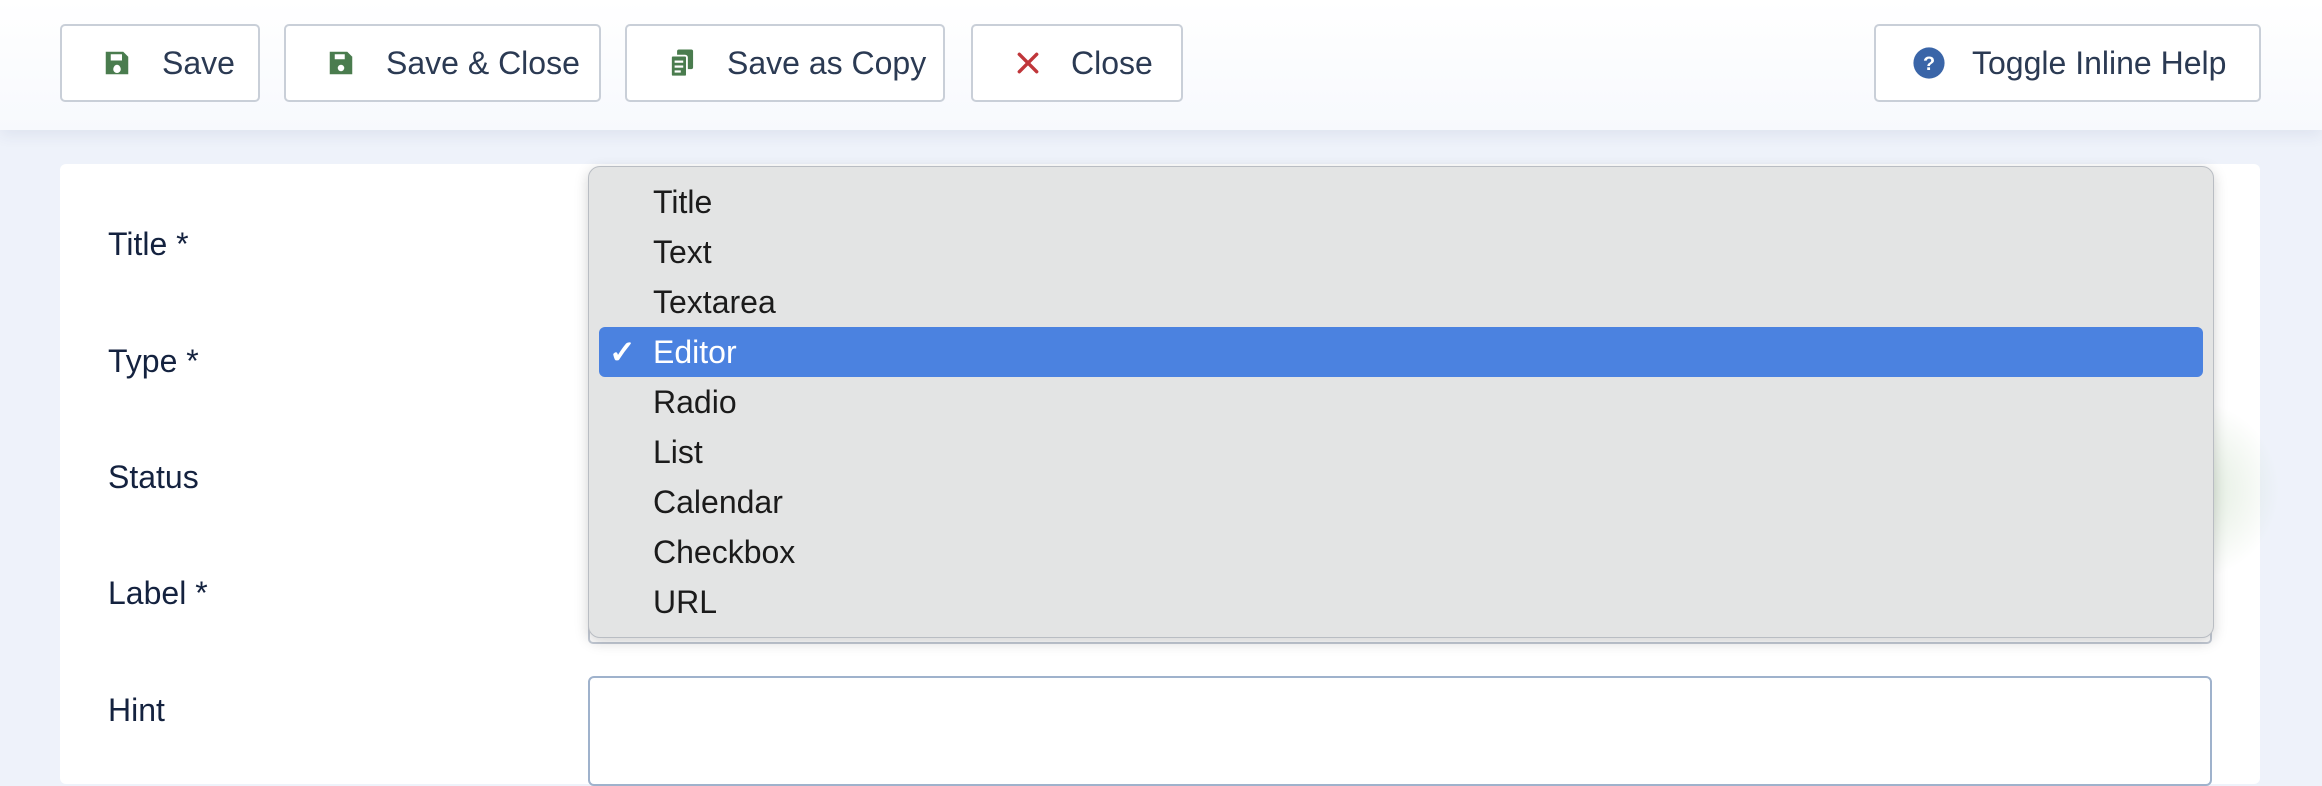 The height and width of the screenshot is (786, 2322). Describe the element at coordinates (1401, 452) in the screenshot. I see `dropdown-option-list: List` at that location.